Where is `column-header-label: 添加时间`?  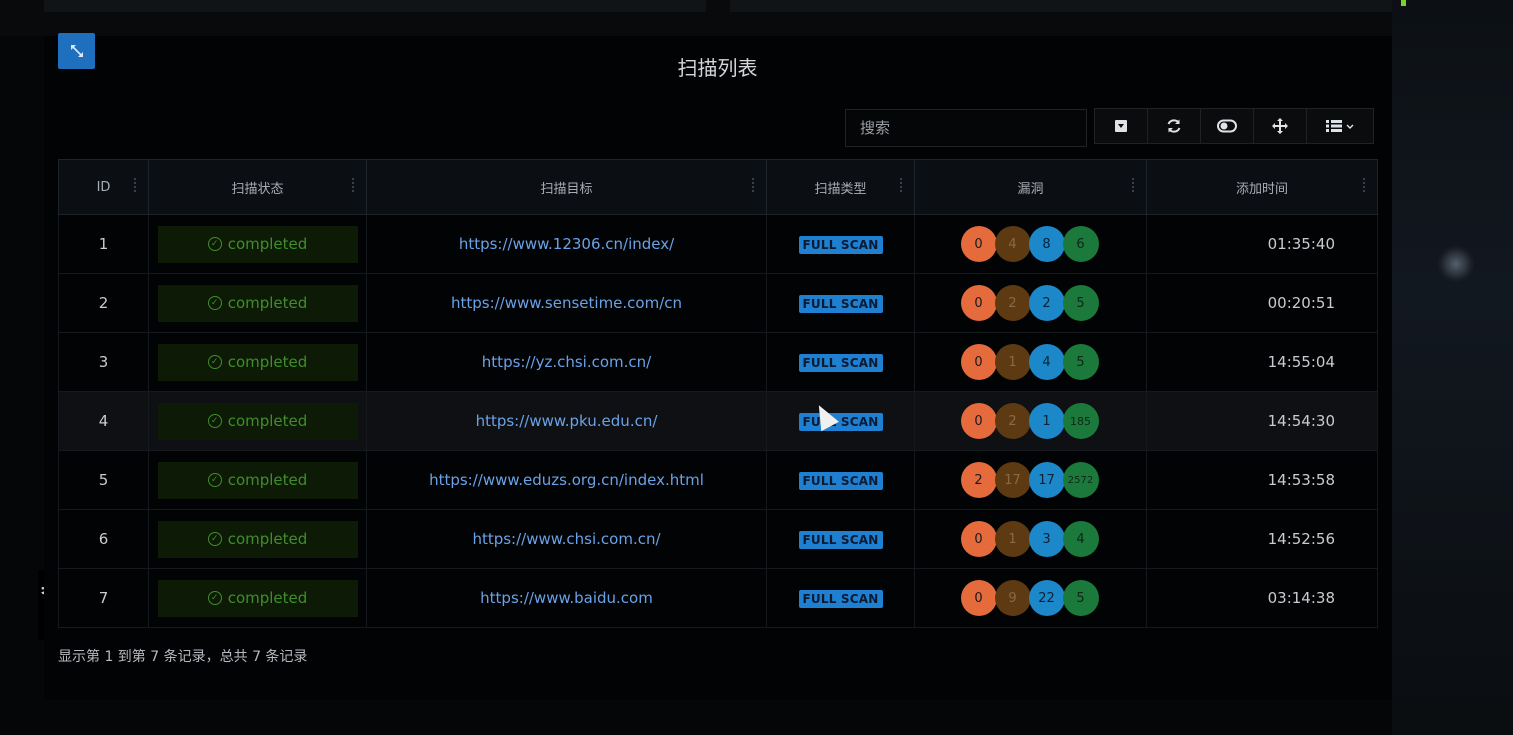
column-header-label: 添加时间 is located at coordinates (1261, 189).